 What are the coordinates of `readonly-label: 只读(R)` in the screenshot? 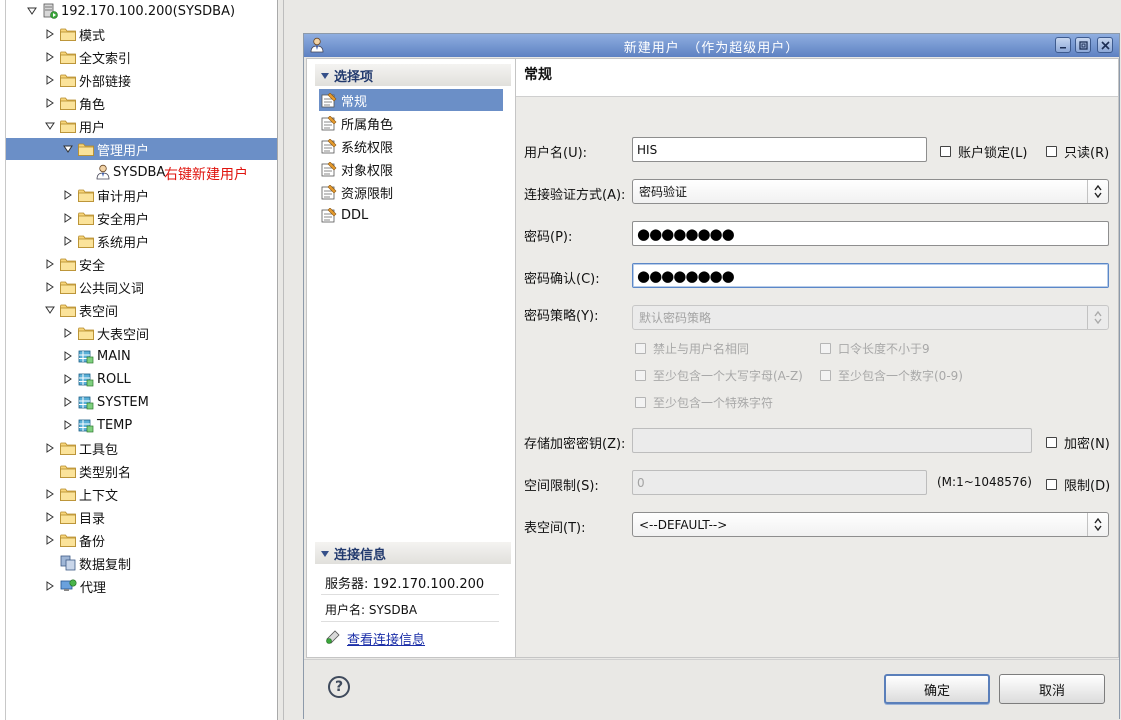 It's located at (1087, 153).